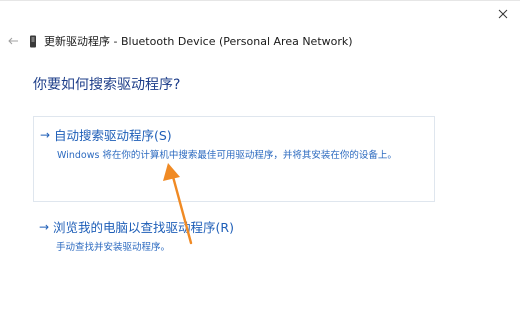 The width and height of the screenshot is (520, 336). I want to click on back-button, so click(13, 41).